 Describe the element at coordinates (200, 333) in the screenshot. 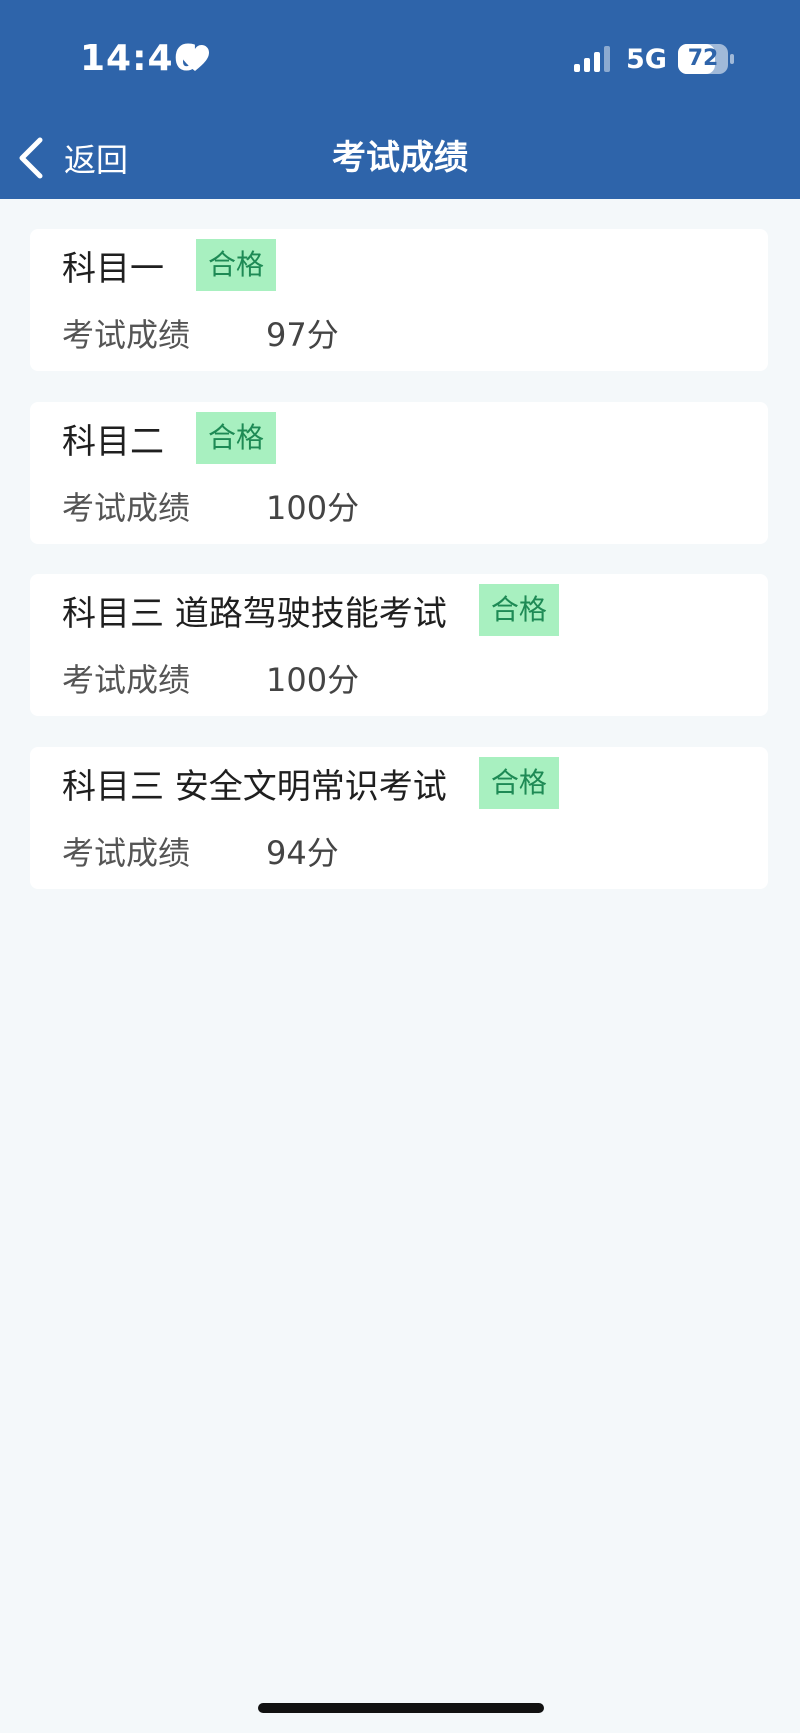

I see `score-row: 考试成绩 97分` at that location.